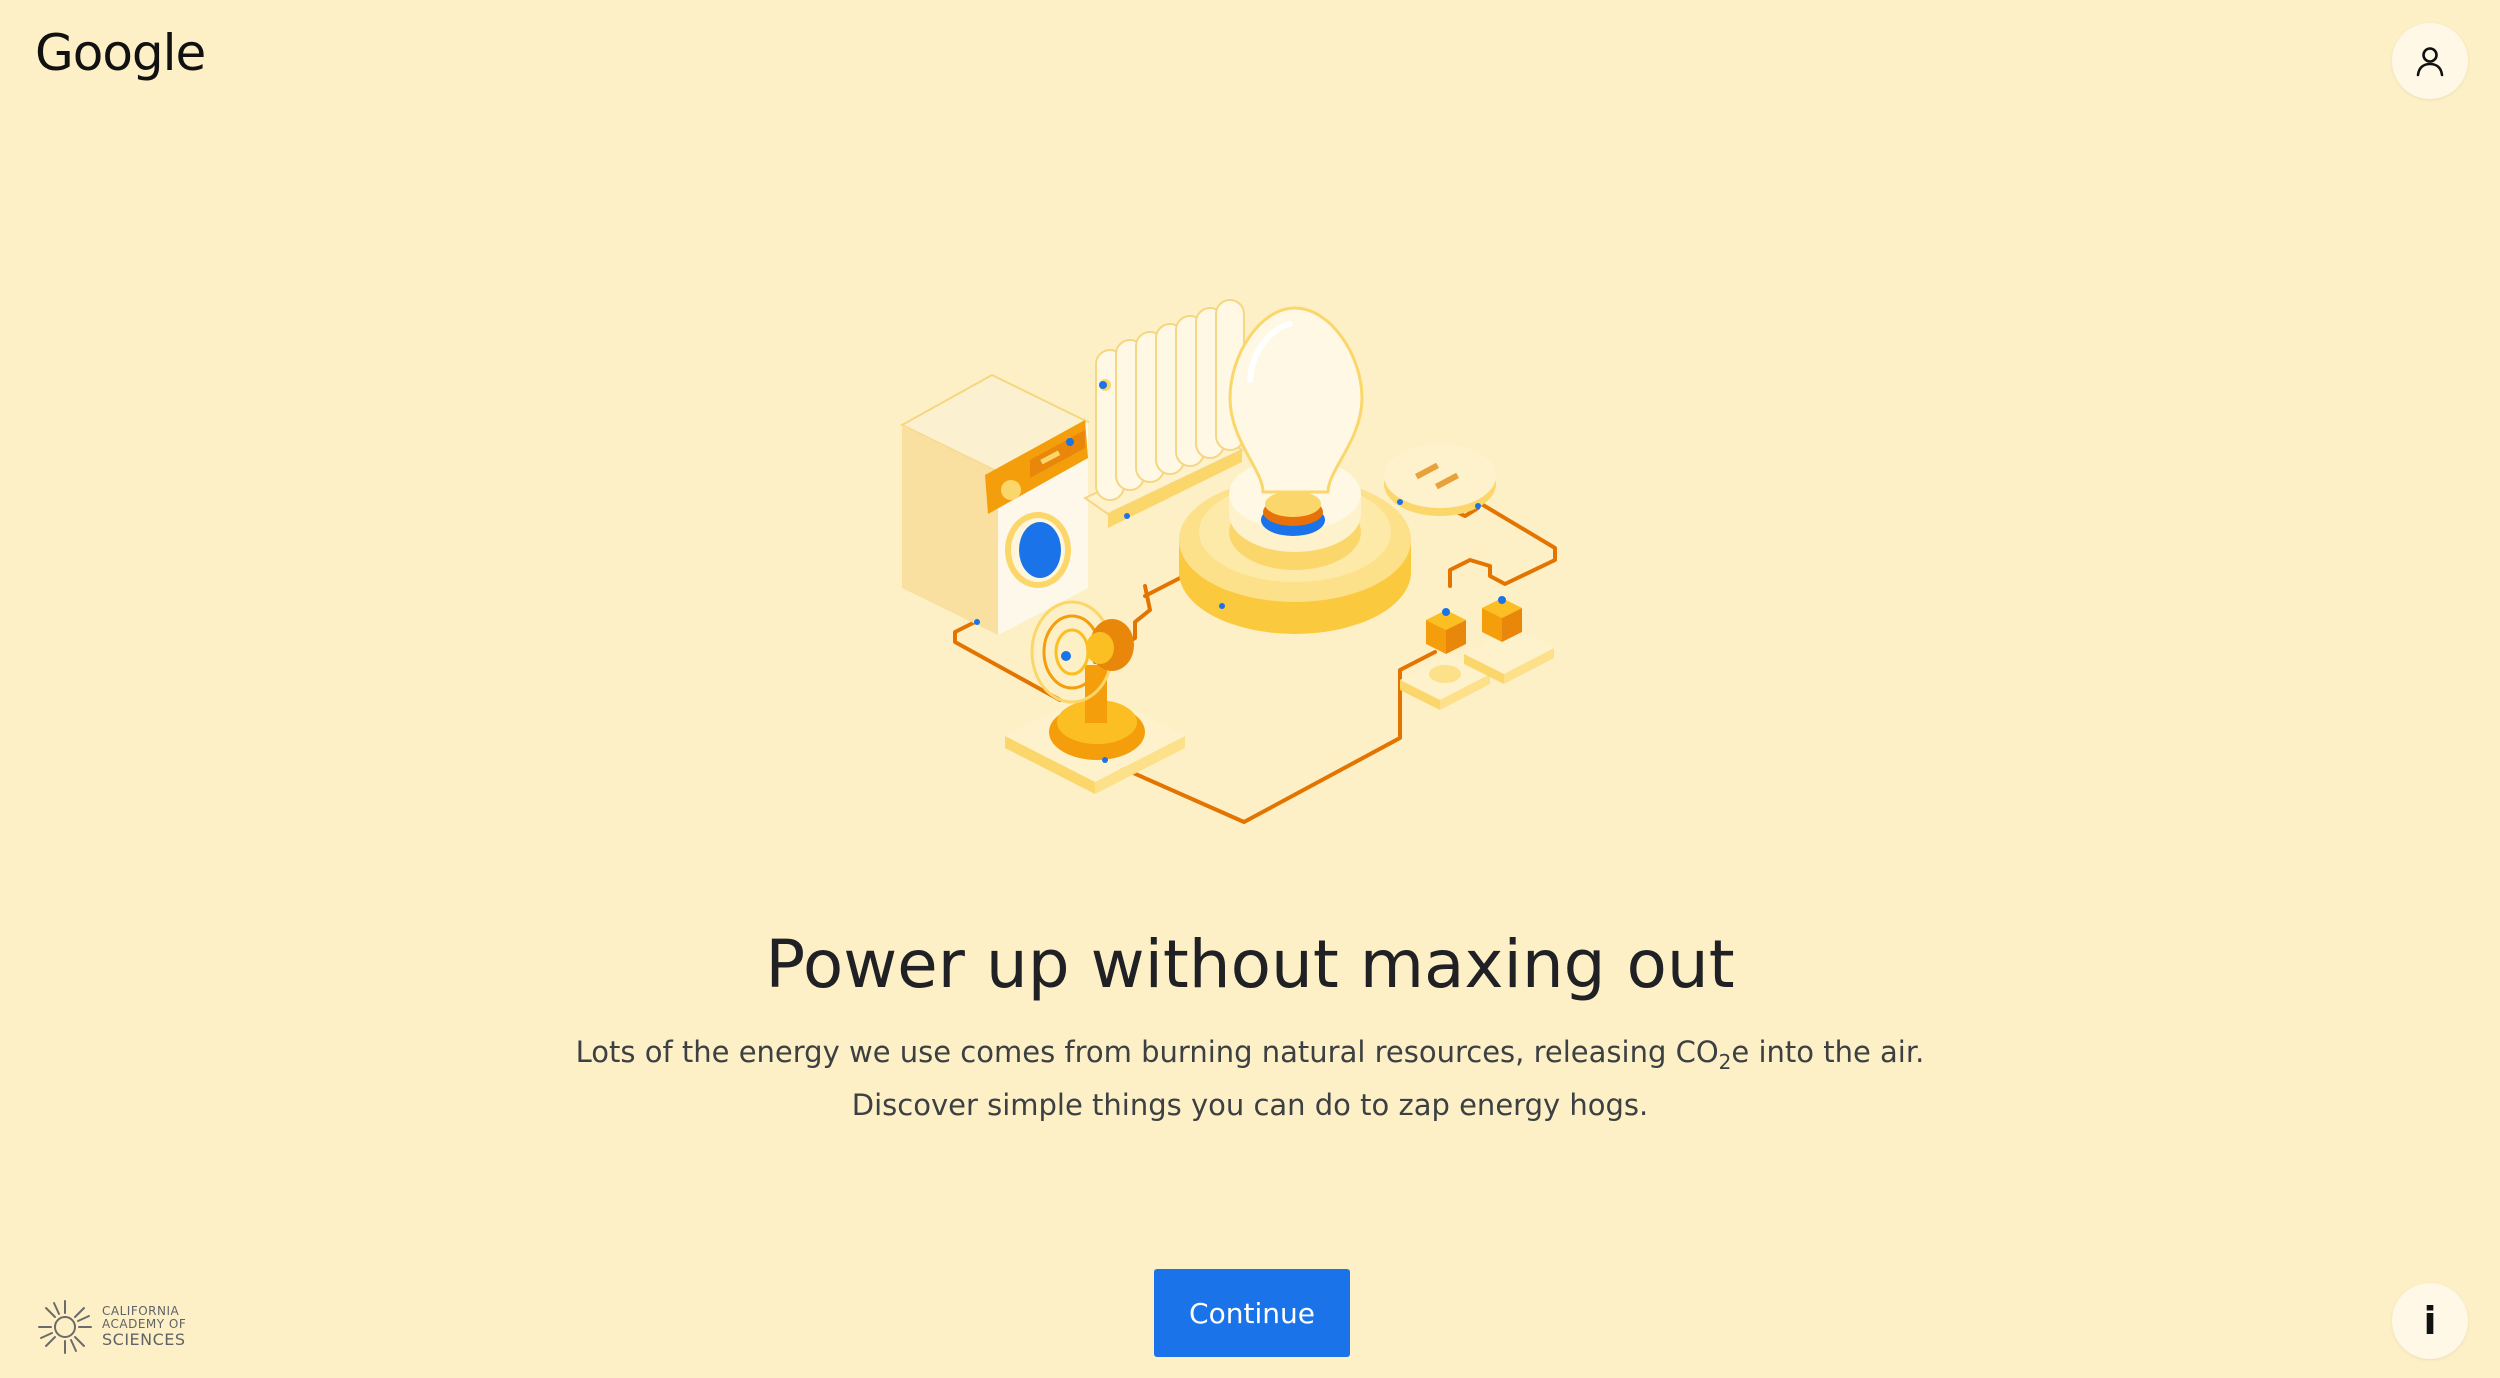 Image resolution: width=2500 pixels, height=1378 pixels. I want to click on academy-sun-icon, so click(65, 1327).